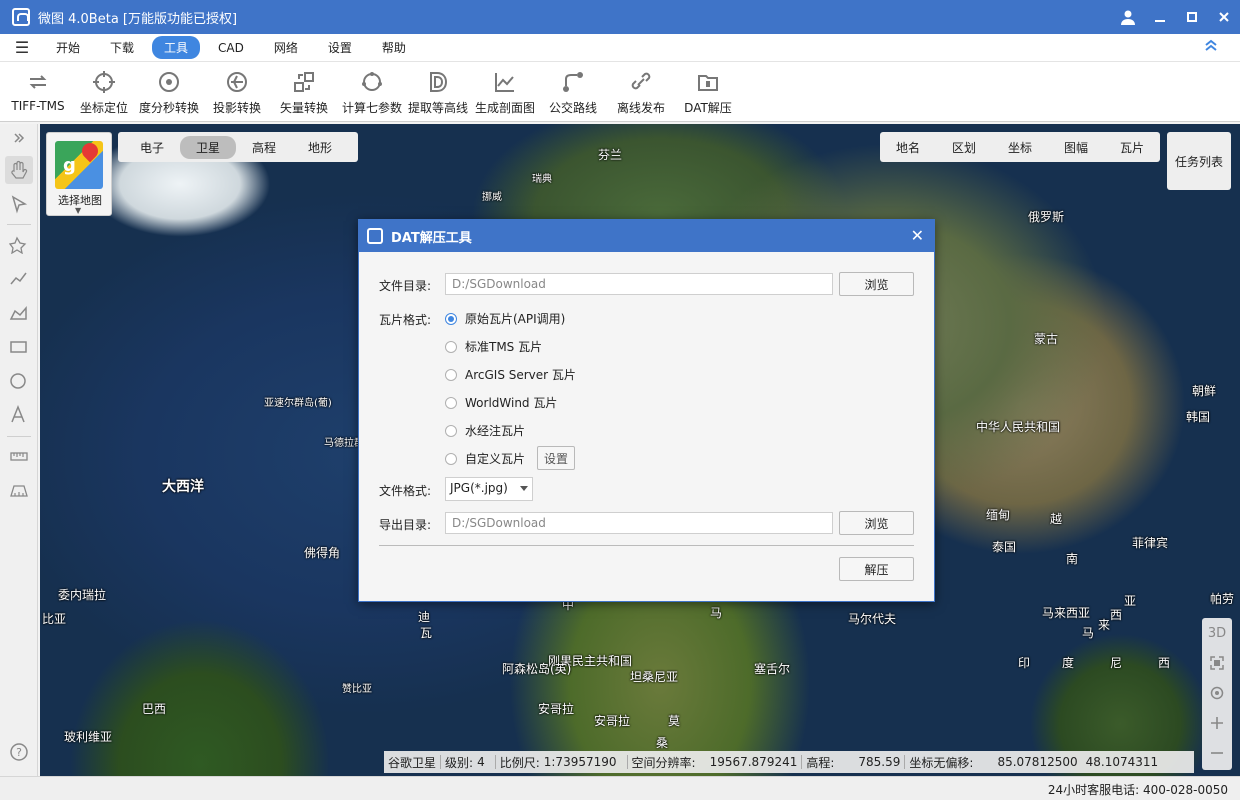  Describe the element at coordinates (372, 82) in the screenshot. I see `seven-params-icon` at that location.